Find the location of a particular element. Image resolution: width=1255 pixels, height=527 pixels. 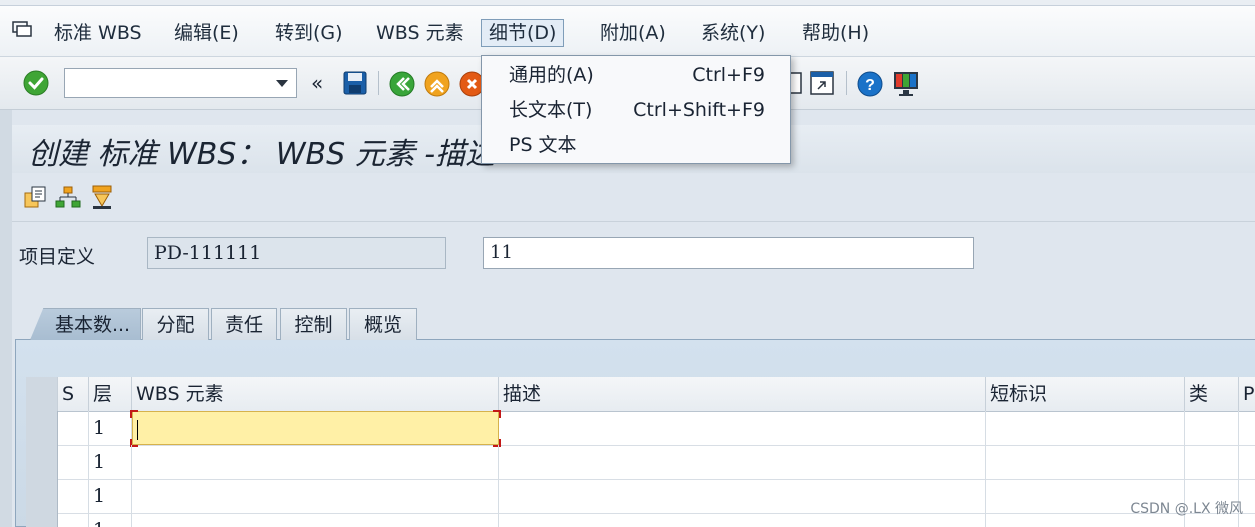

menu-item-general-shortcut: Ctrl+F9 is located at coordinates (728, 75).